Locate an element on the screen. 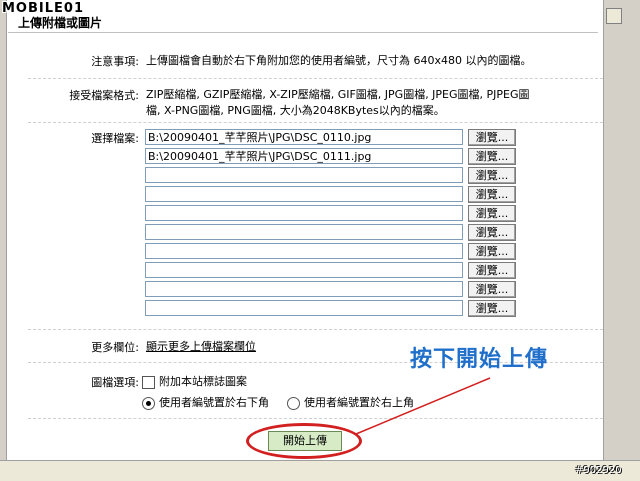 The width and height of the screenshot is (640, 481). status-bar is located at coordinates (320, 470).